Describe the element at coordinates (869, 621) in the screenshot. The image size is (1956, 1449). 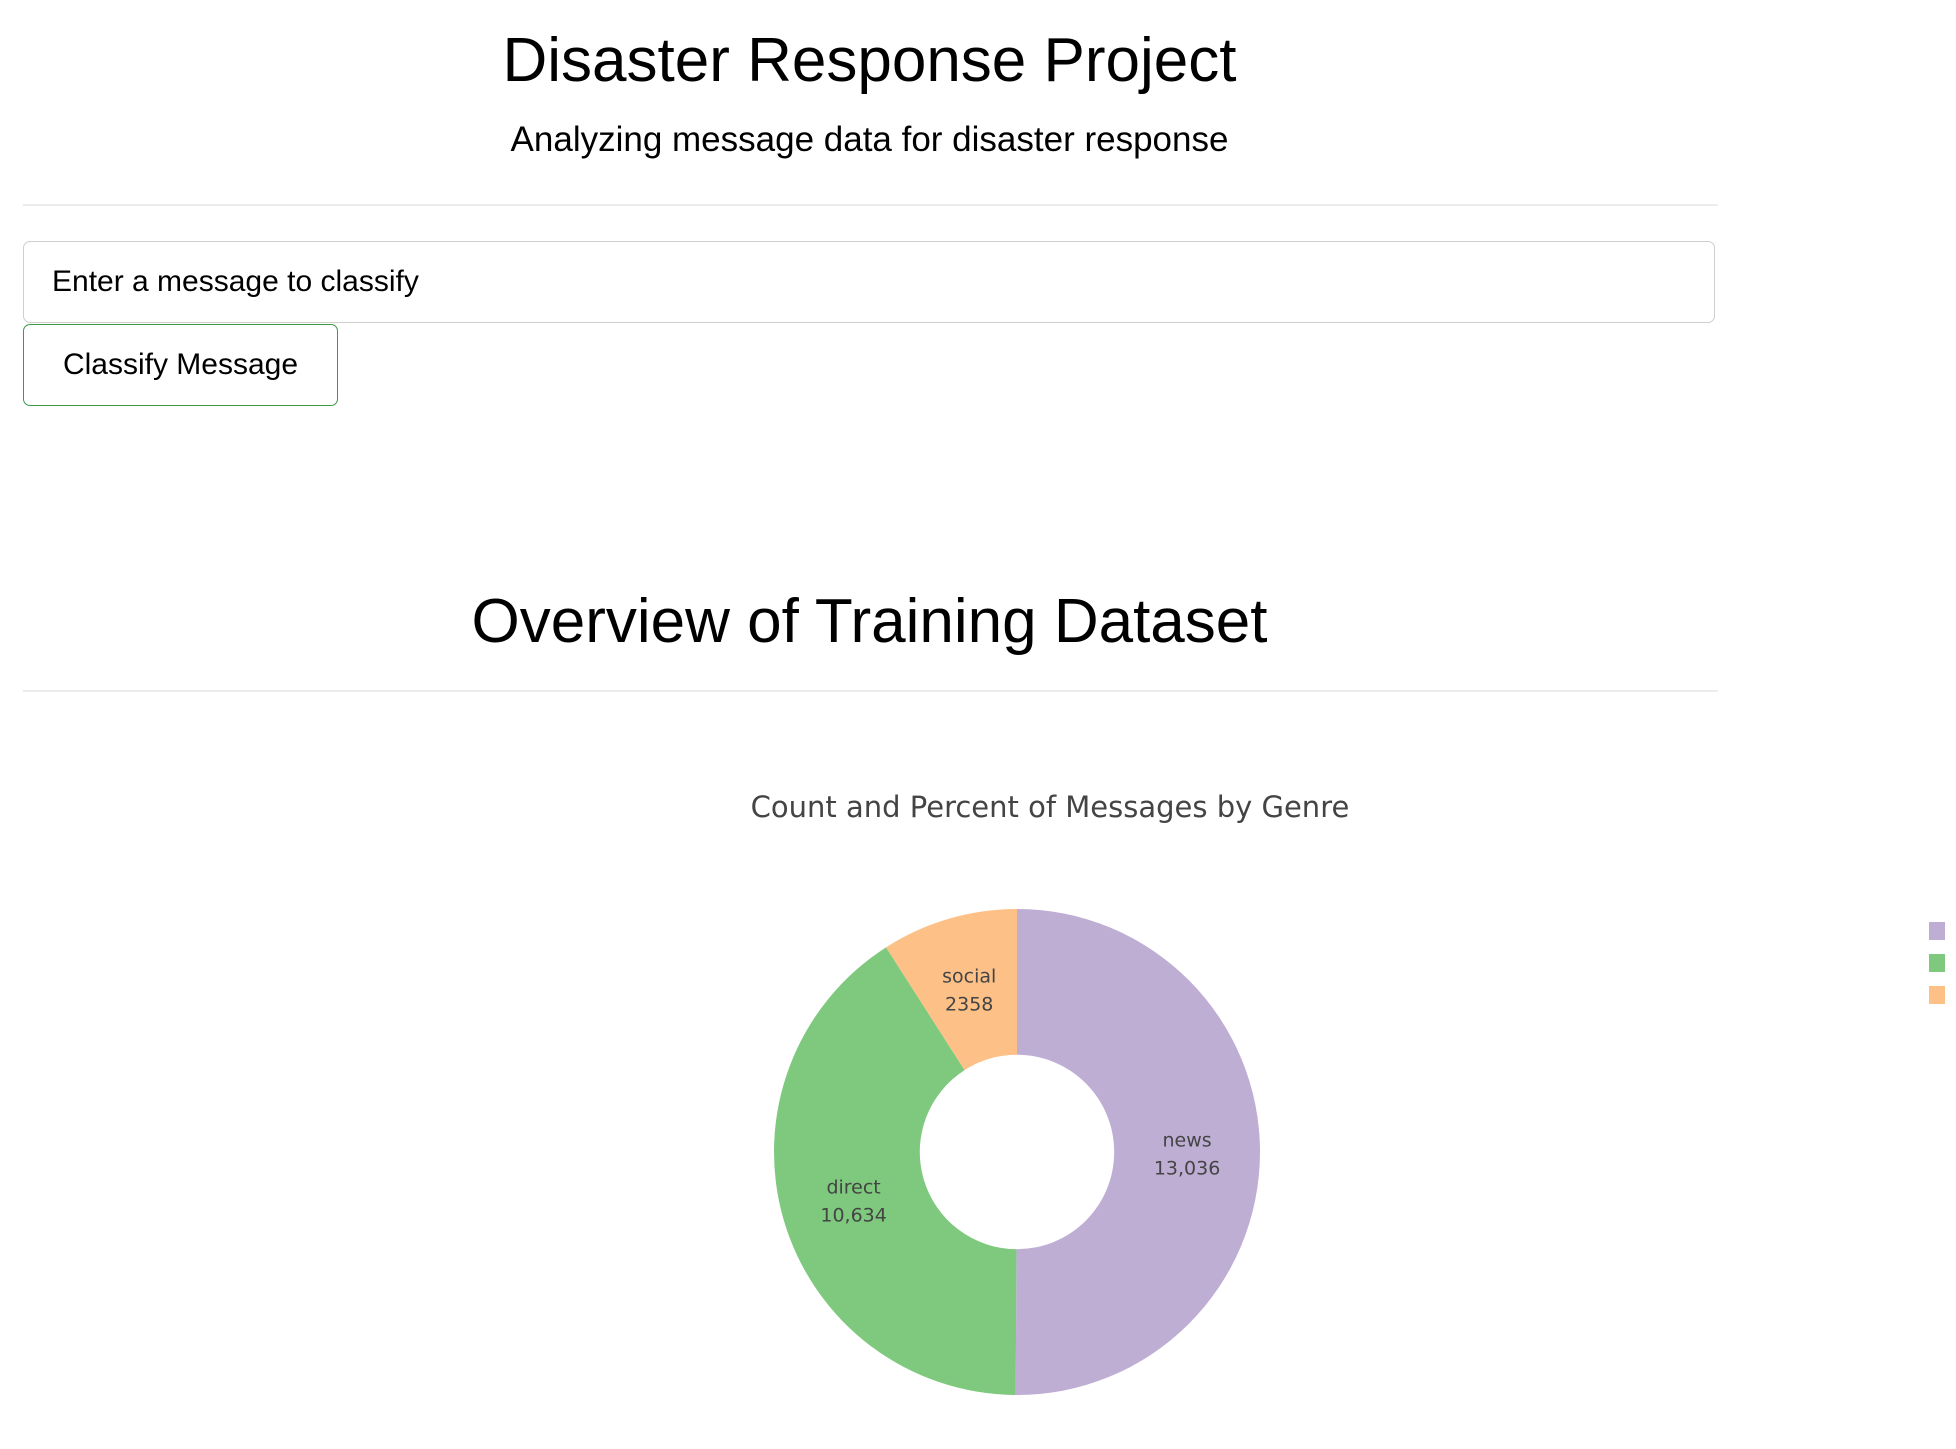
I see `overview-title: Overview of Training Dataset` at that location.